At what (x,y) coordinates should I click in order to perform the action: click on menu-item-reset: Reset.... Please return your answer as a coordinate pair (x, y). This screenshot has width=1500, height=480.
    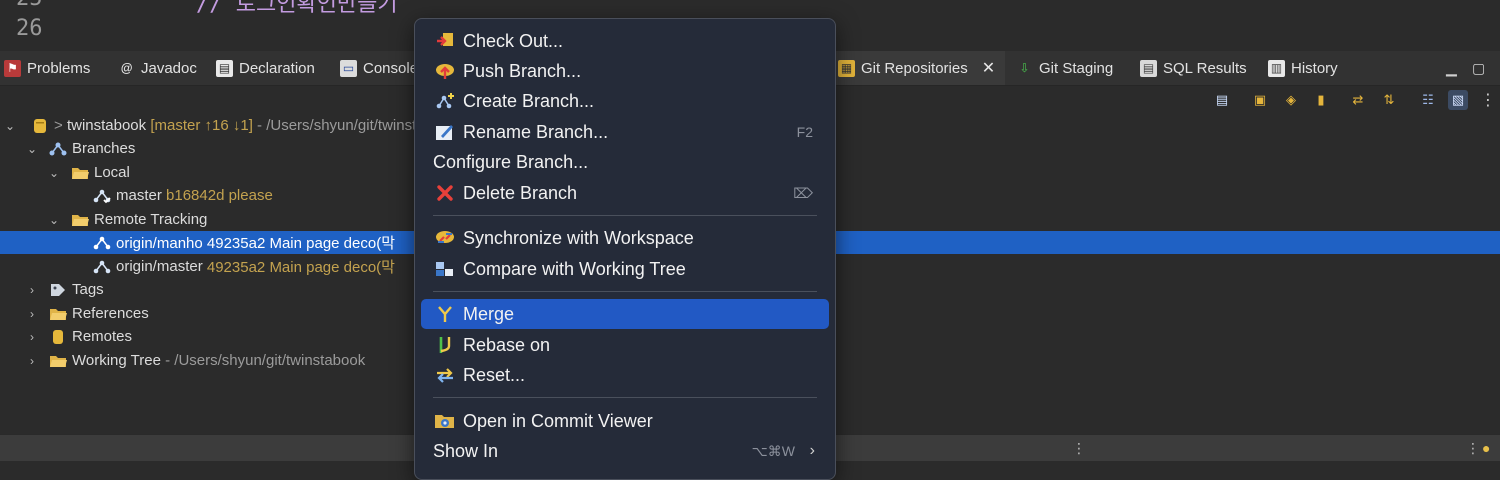
    Looking at the image, I should click on (625, 375).